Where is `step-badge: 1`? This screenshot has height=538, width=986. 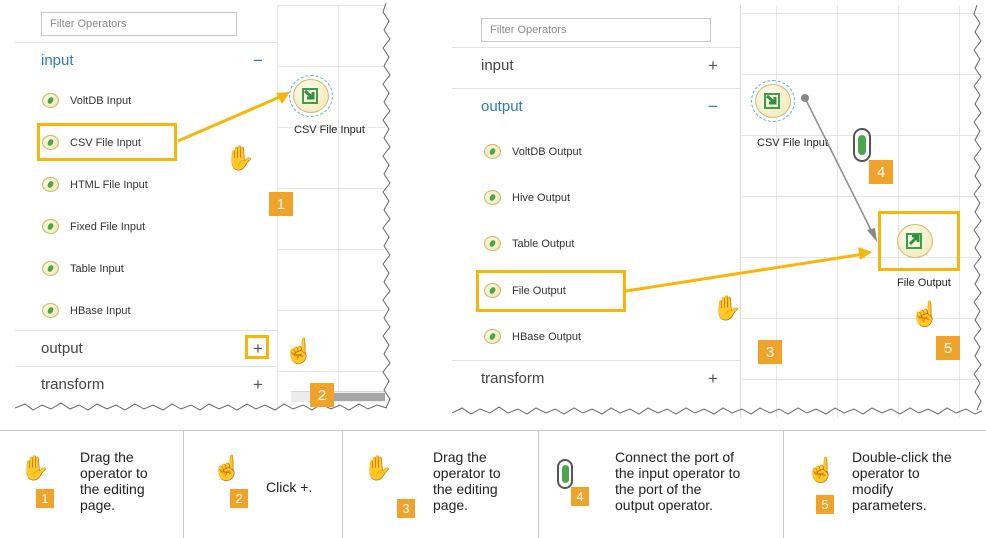
step-badge: 1 is located at coordinates (45, 498).